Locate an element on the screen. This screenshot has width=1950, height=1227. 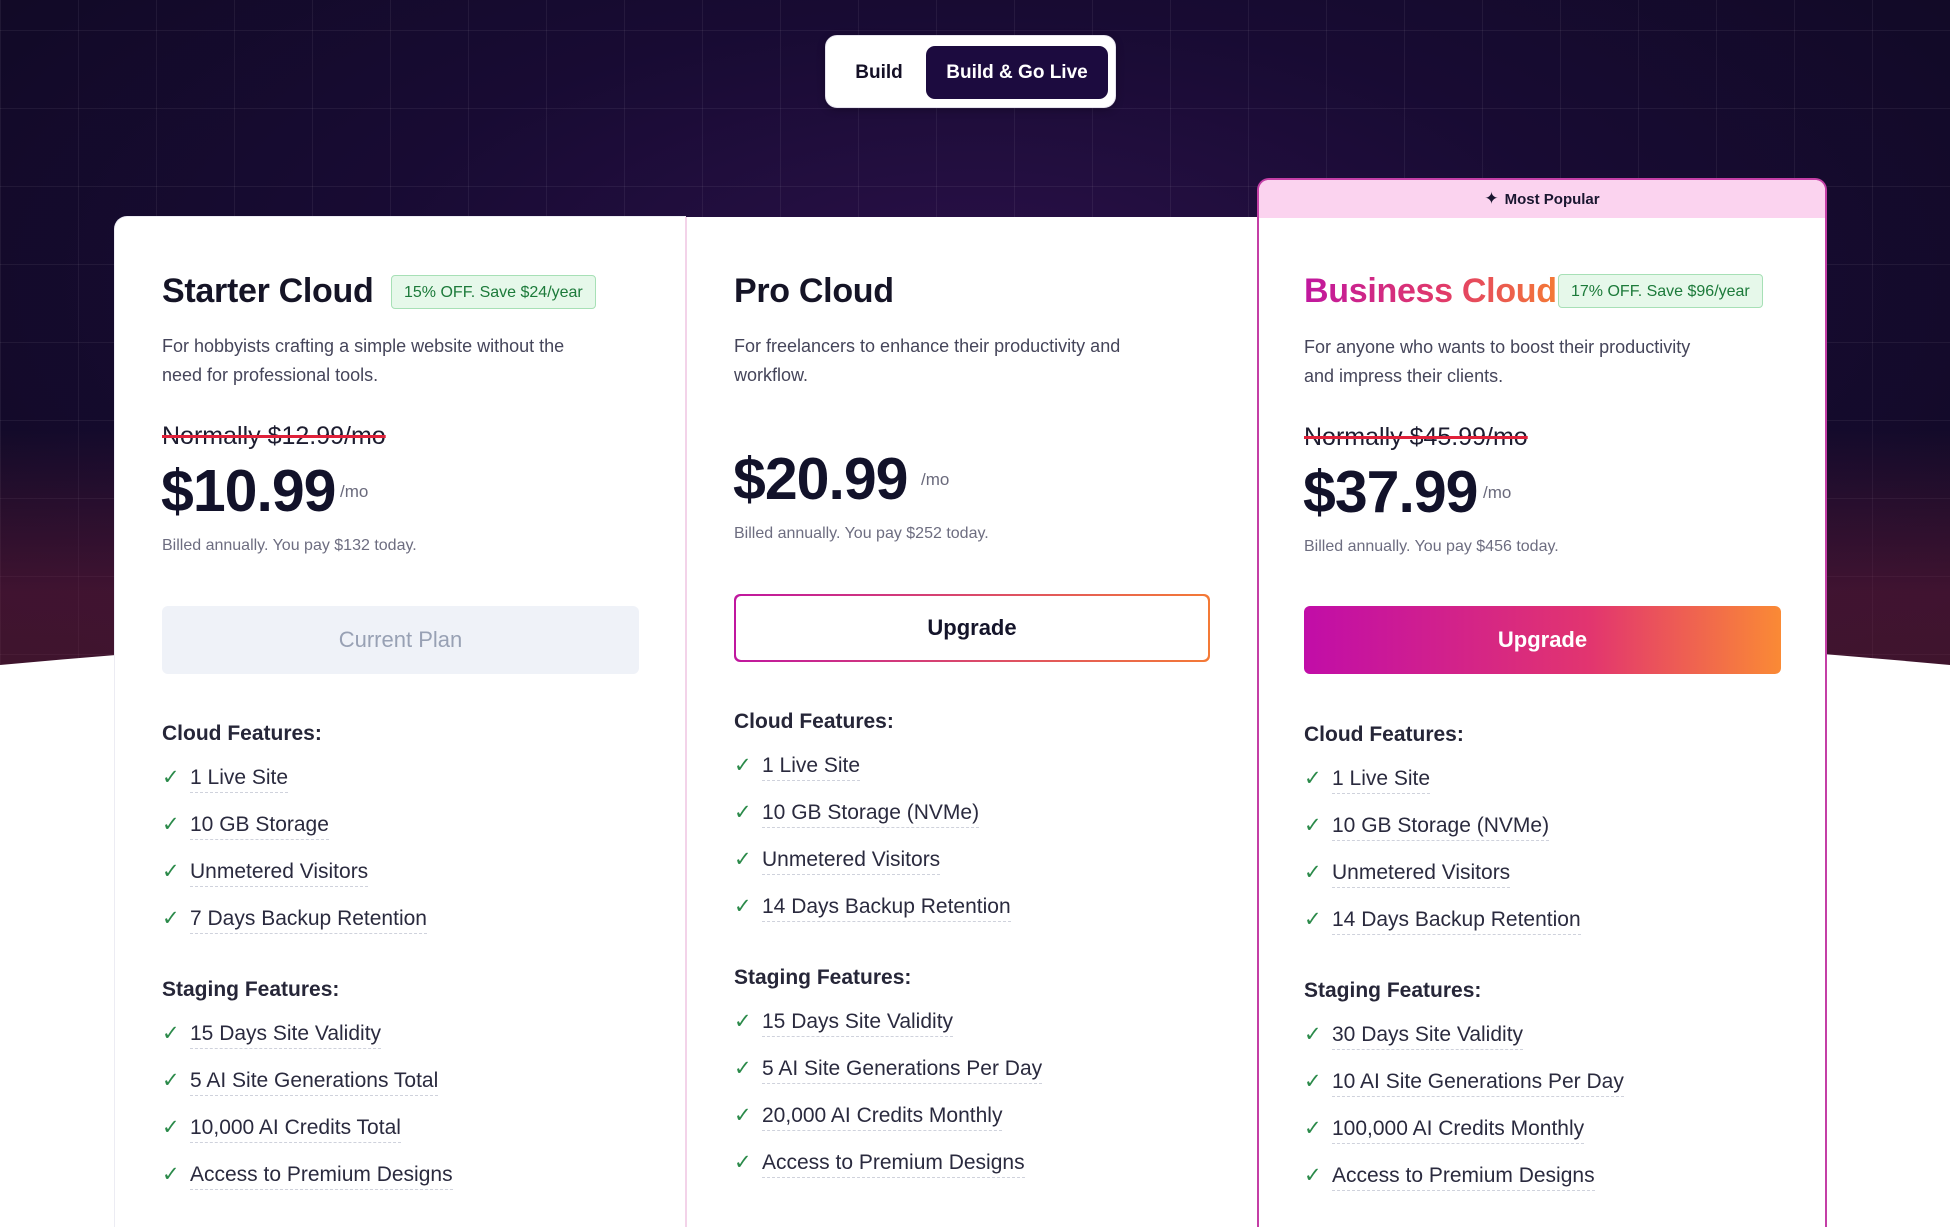
feature-item: ✓ 5 AI Site Generations Total is located at coordinates (300, 1083).